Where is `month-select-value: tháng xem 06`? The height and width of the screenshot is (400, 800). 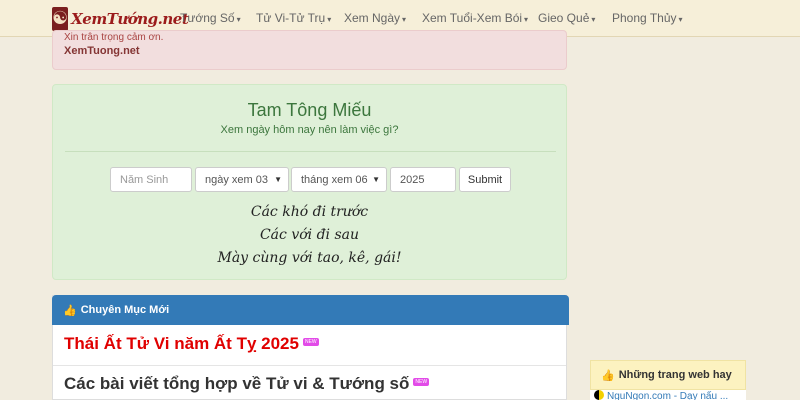
month-select-value: tháng xem 06 is located at coordinates (334, 179).